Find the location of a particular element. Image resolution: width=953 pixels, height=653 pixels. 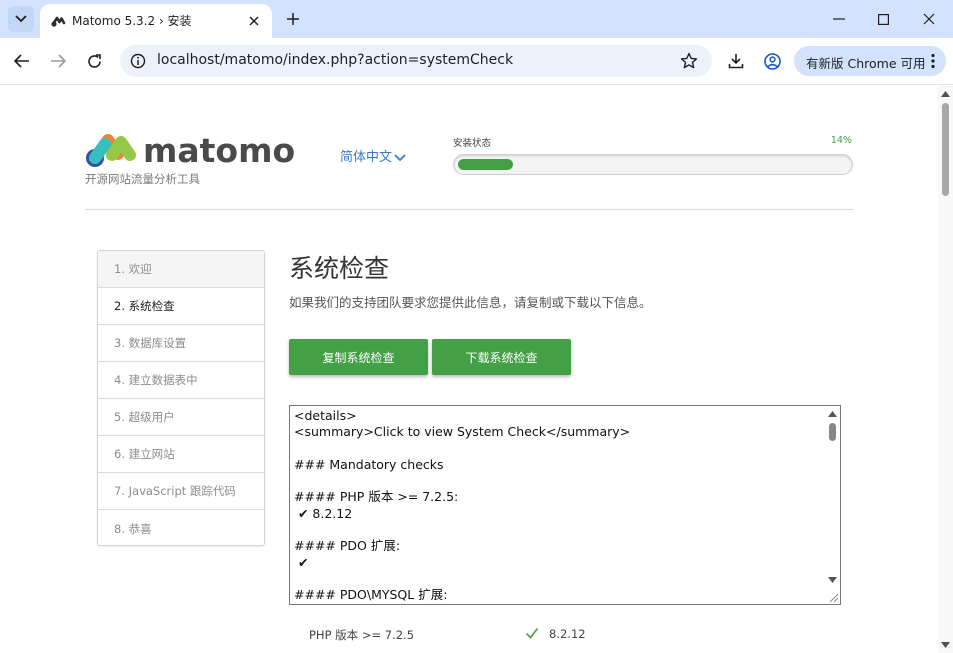

requirement-value: 8.2.12 is located at coordinates (567, 634).